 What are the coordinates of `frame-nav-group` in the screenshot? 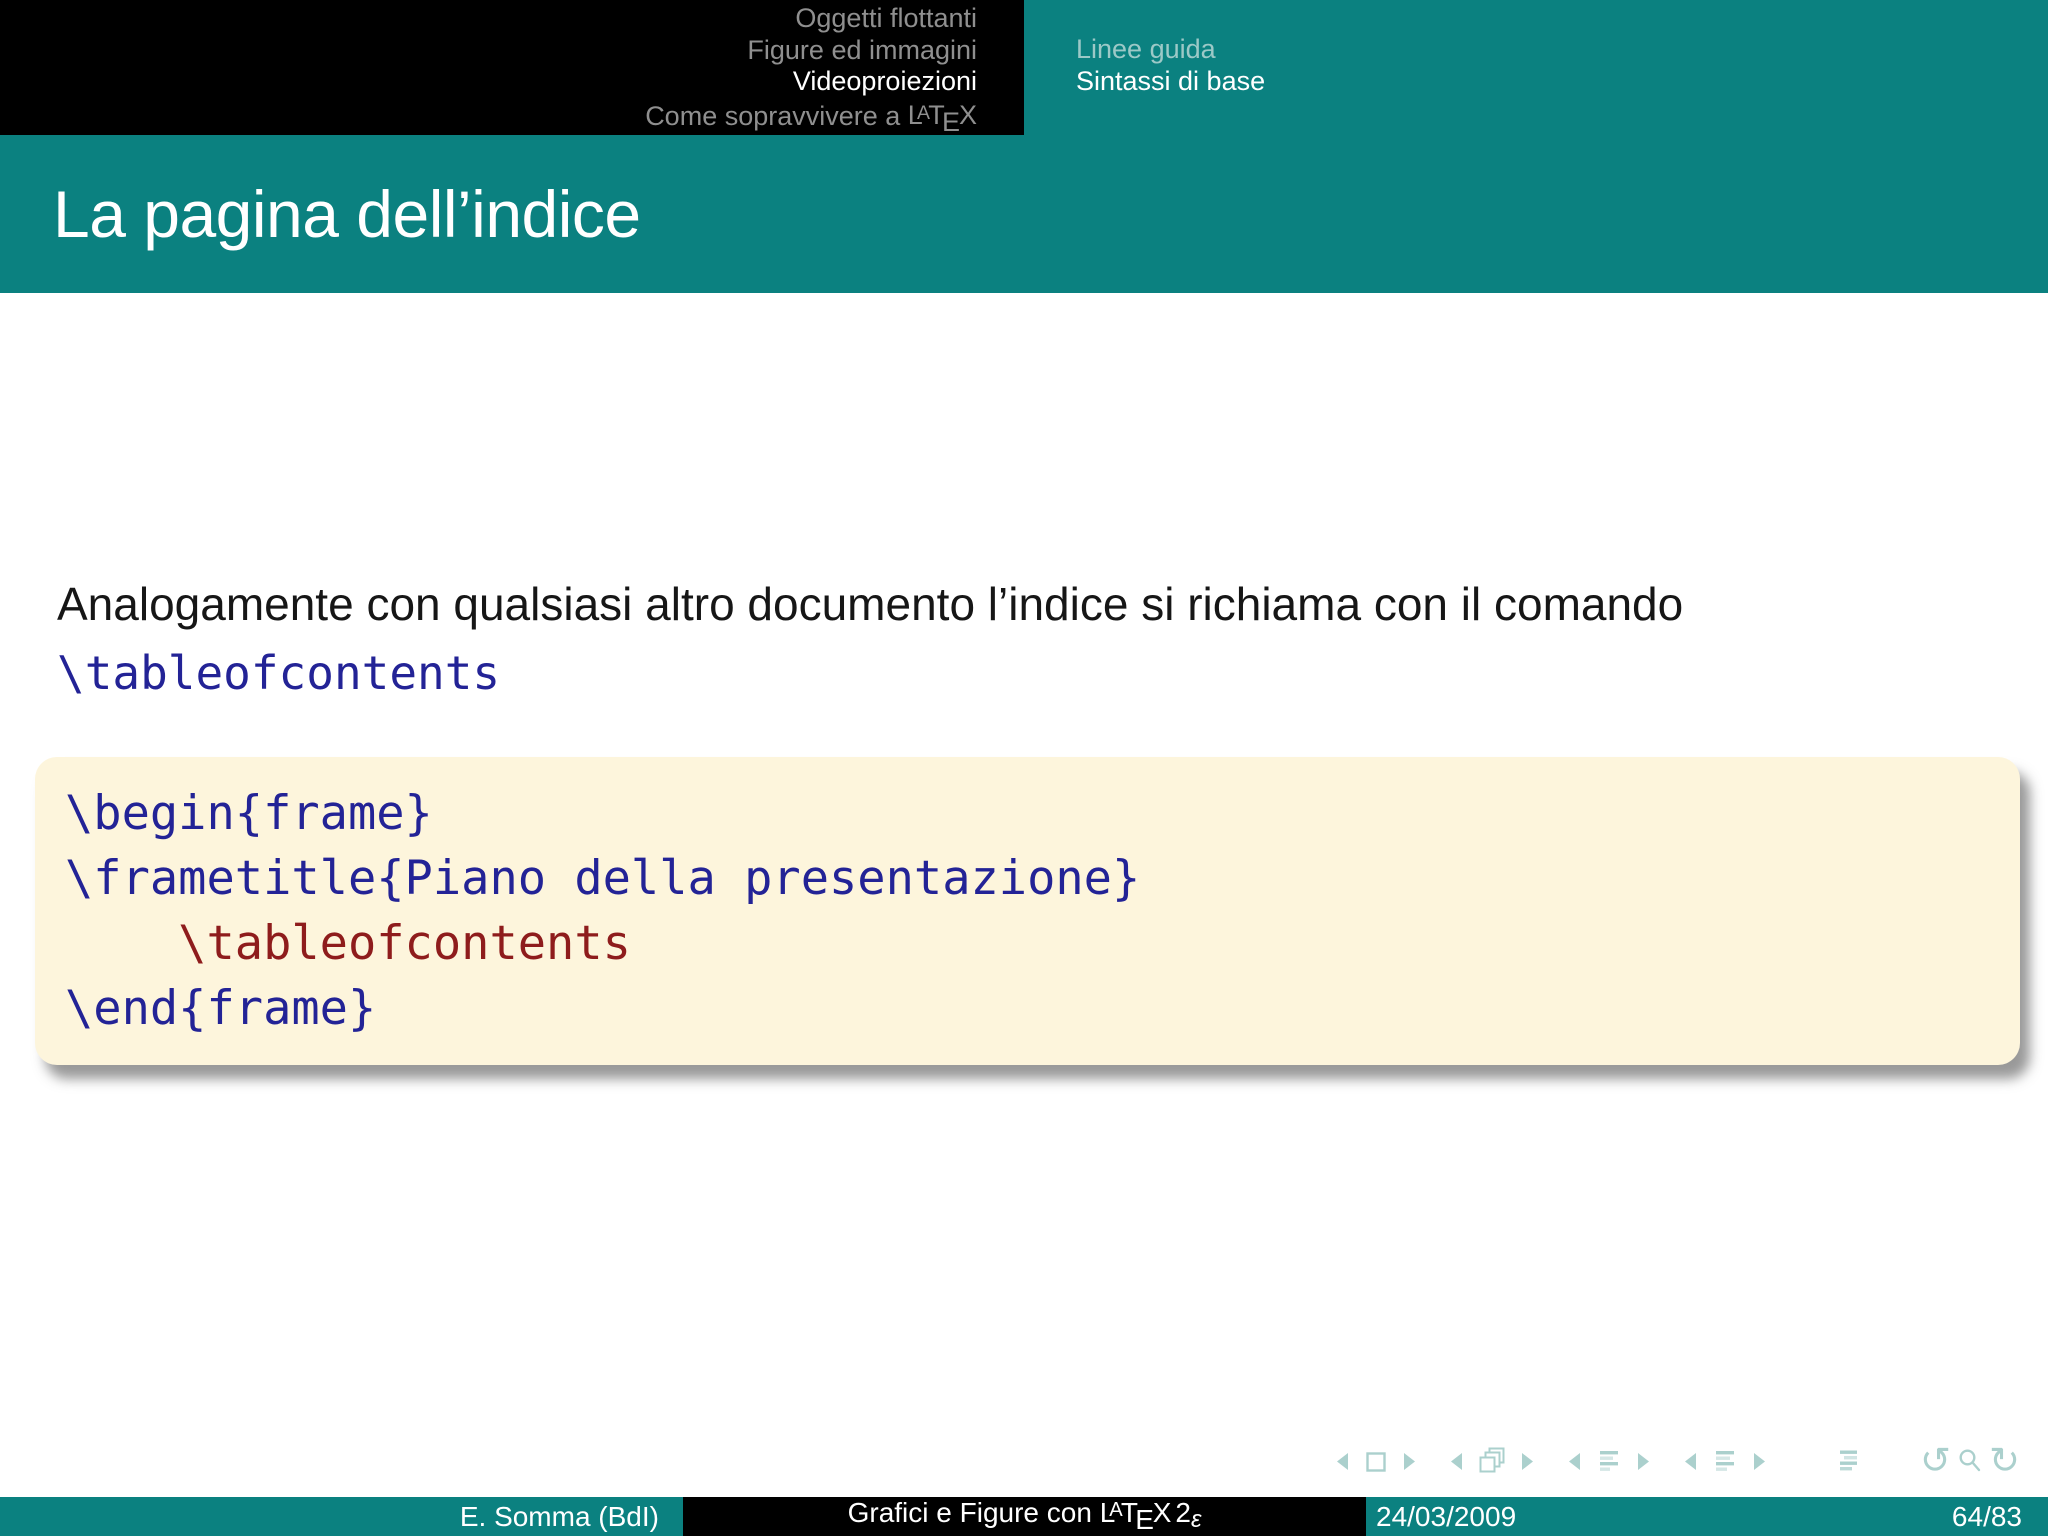 It's located at (1492, 1461).